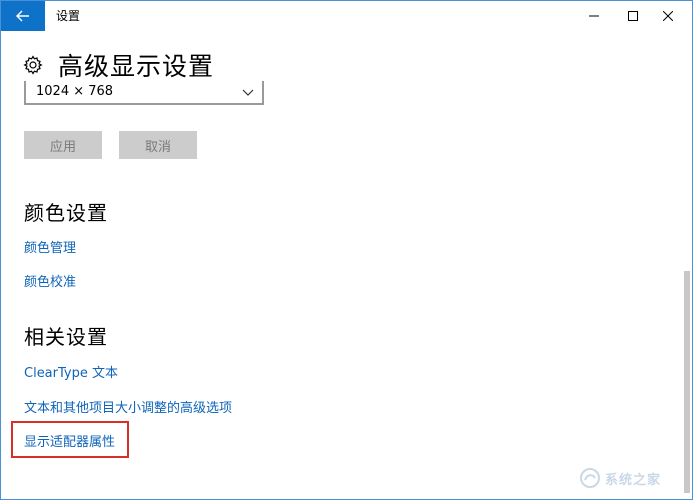  Describe the element at coordinates (66, 337) in the screenshot. I see `related-settings-heading: 相关设置` at that location.